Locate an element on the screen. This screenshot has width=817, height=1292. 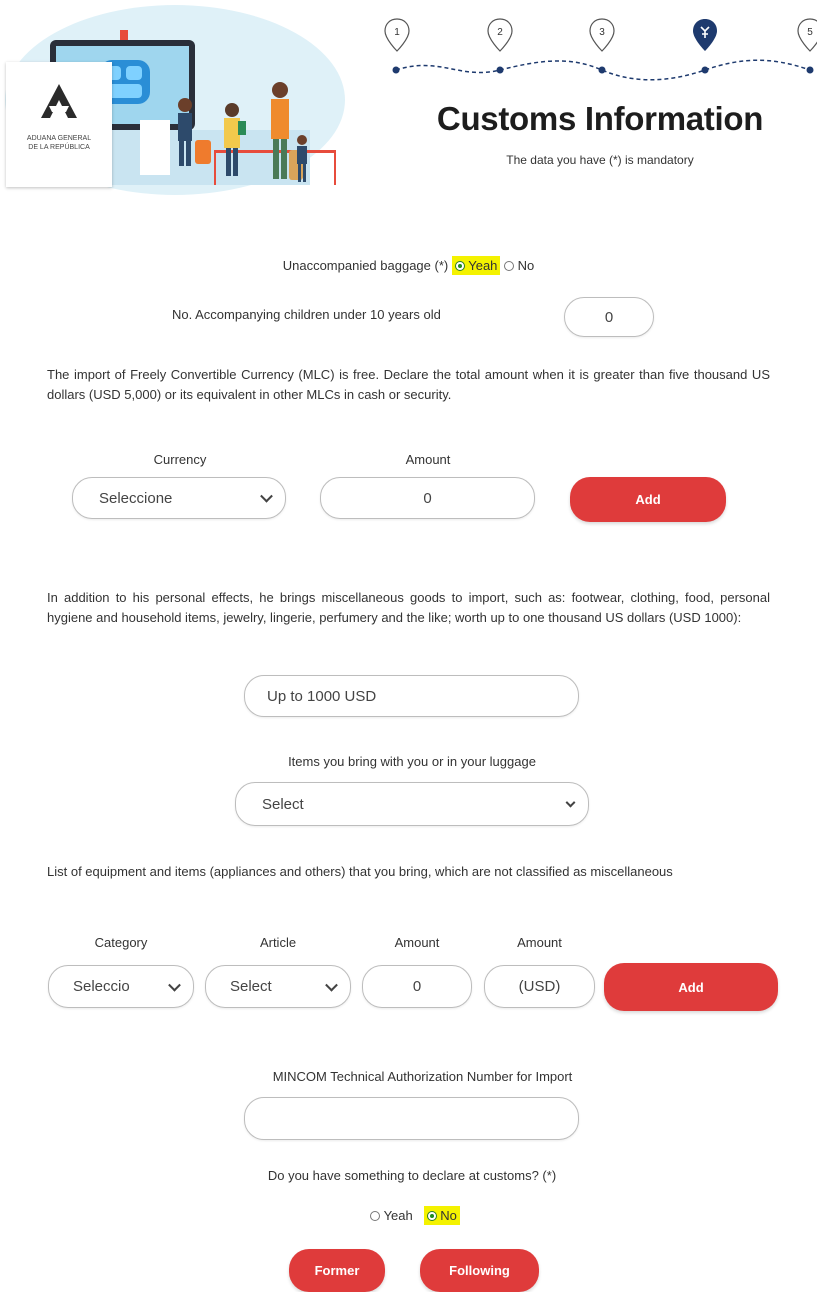
currency-amount-value: 0 is located at coordinates (427, 498).